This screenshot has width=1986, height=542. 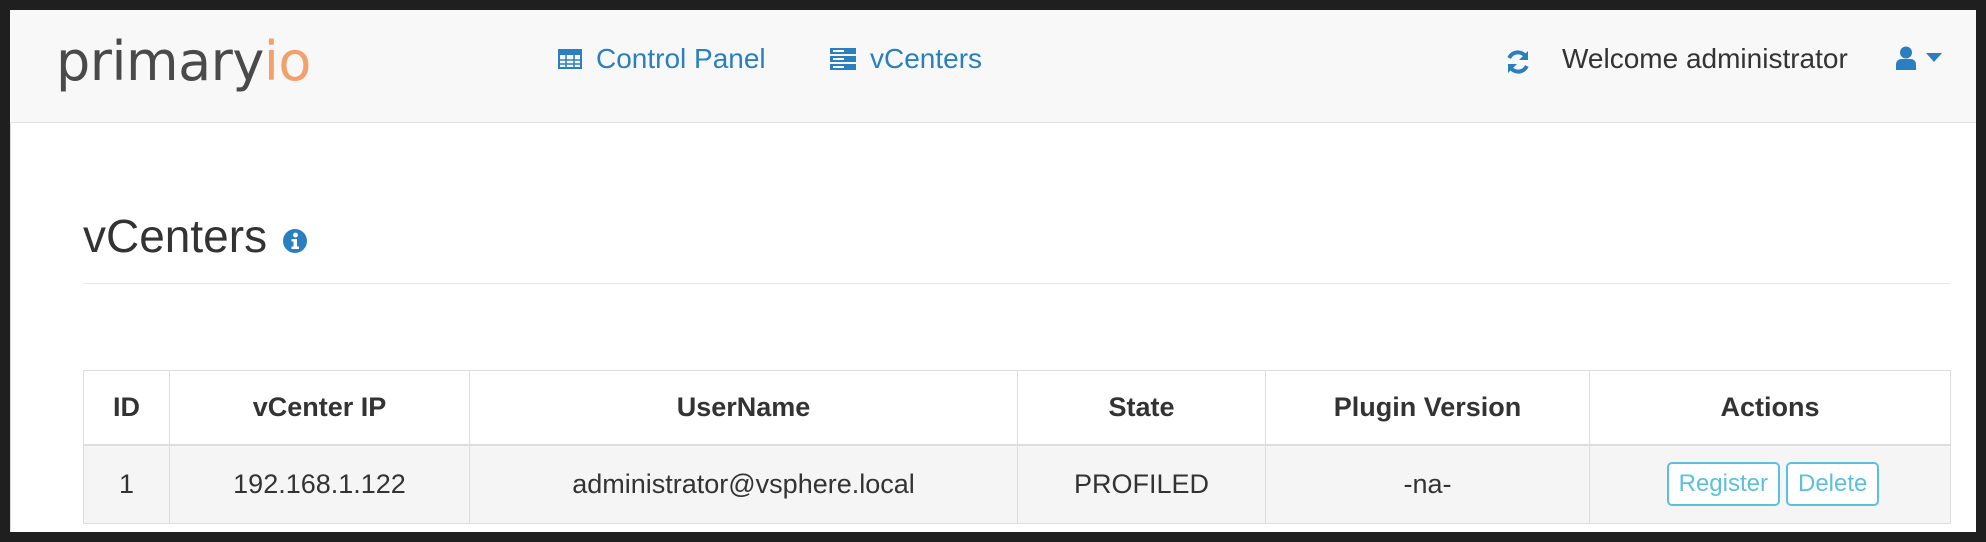 I want to click on nav-control-panel-label: Control Panel, so click(x=681, y=58).